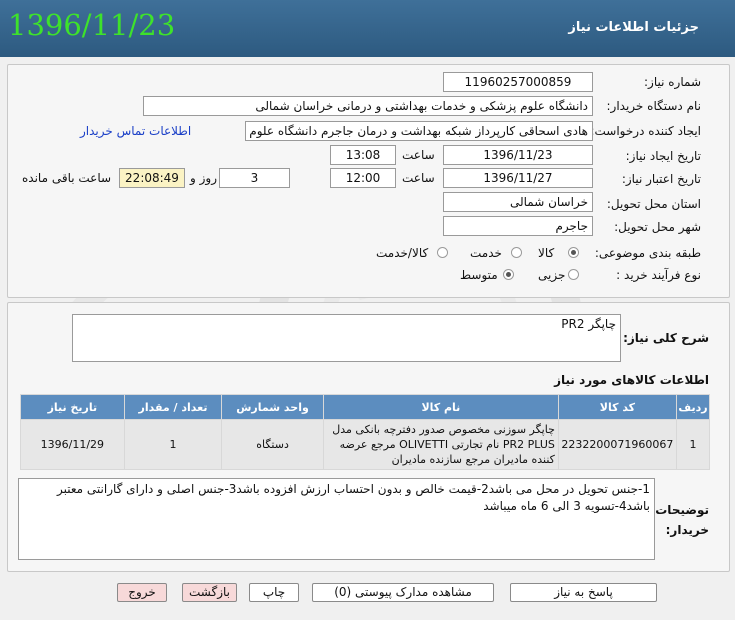  What do you see at coordinates (403, 592) in the screenshot?
I see `view-attachments-button: مشاهده مدارک پیوستی (0)` at bounding box center [403, 592].